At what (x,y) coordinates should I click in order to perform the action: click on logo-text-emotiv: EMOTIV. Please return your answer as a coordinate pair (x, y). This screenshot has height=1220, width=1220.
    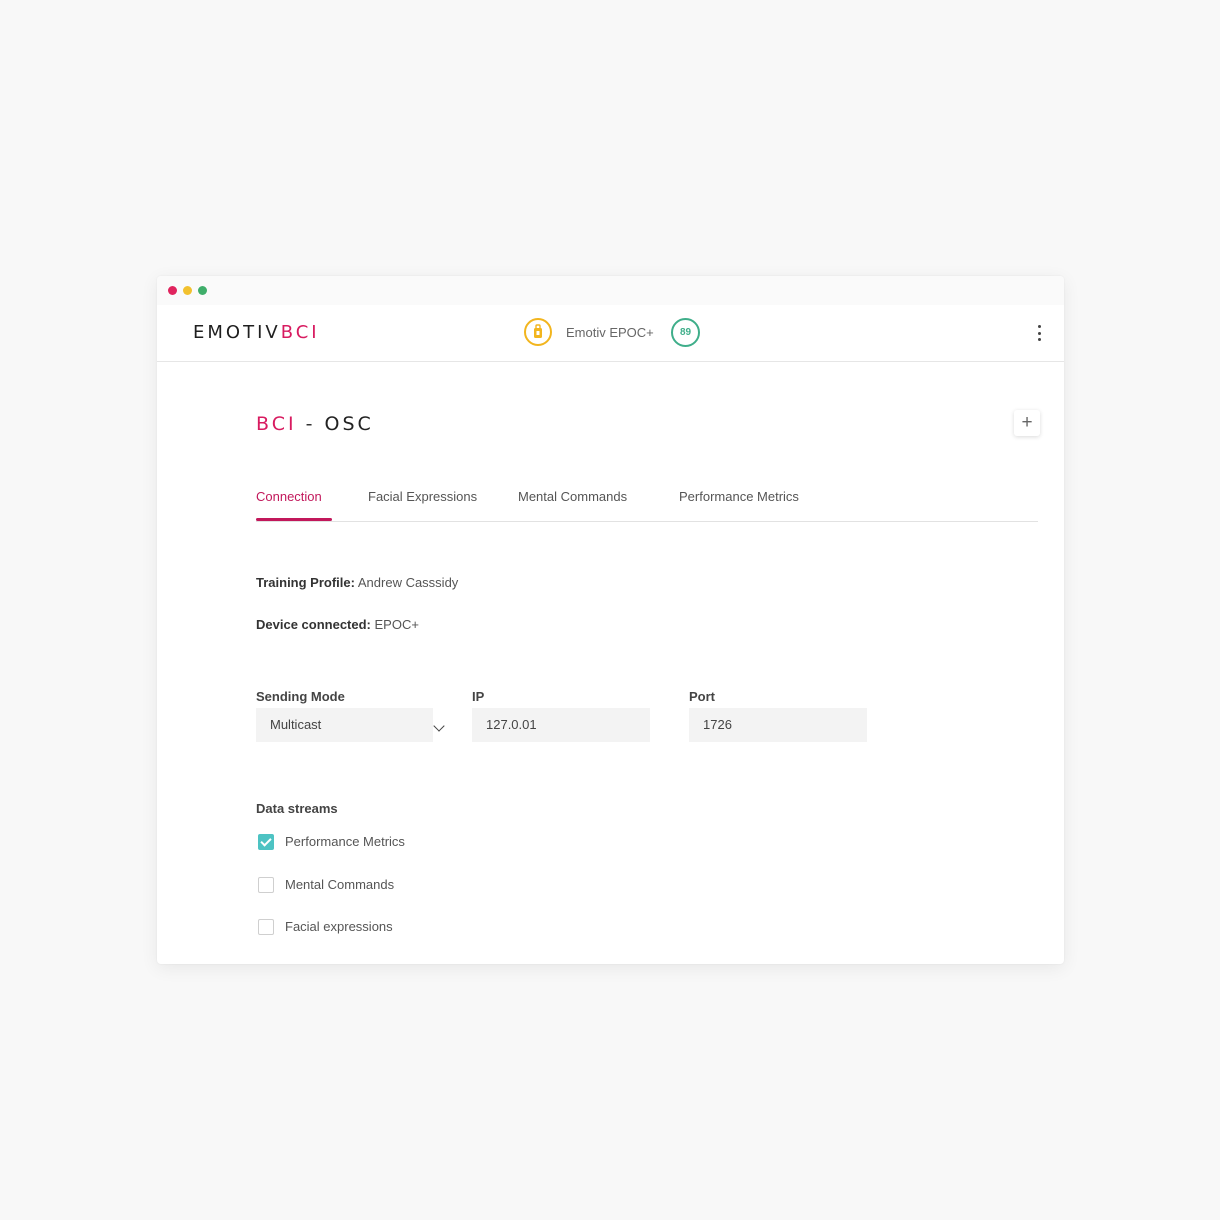
    Looking at the image, I should click on (237, 332).